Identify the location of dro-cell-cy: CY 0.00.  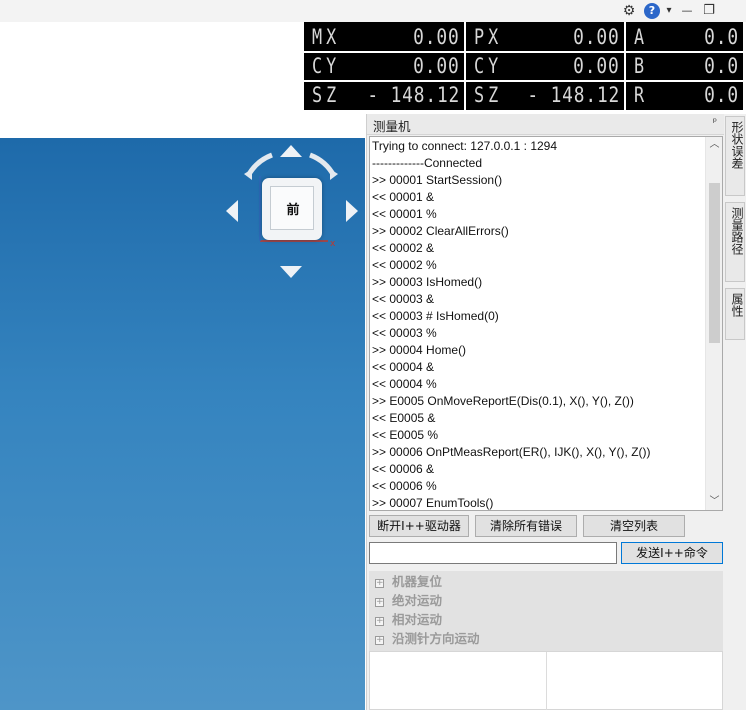
(384, 67).